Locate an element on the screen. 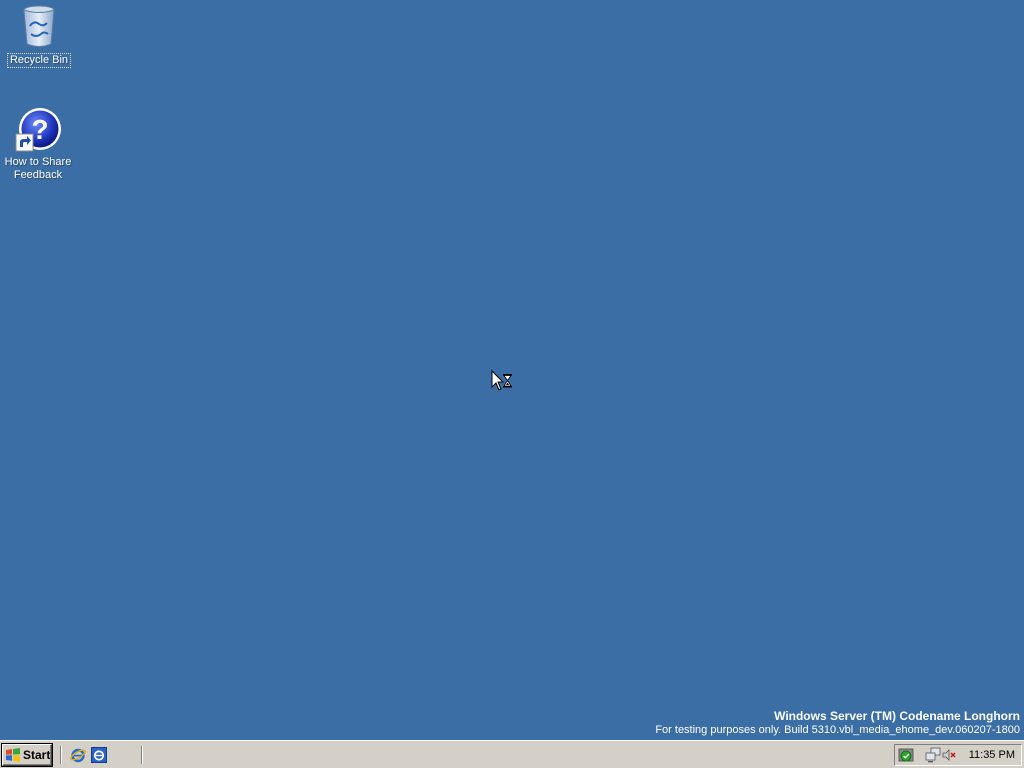 The height and width of the screenshot is (768, 1024). watermark-title: Windows Server (TM) Codename Longhorn is located at coordinates (897, 716).